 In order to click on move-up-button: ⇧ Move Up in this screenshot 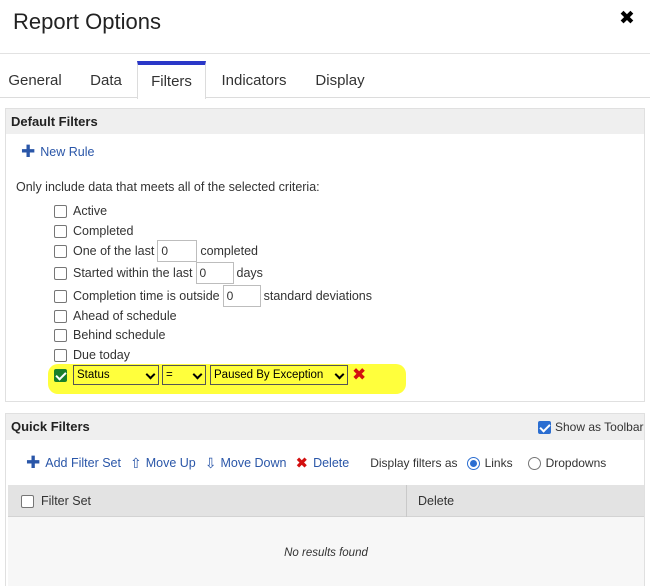, I will do `click(163, 463)`.